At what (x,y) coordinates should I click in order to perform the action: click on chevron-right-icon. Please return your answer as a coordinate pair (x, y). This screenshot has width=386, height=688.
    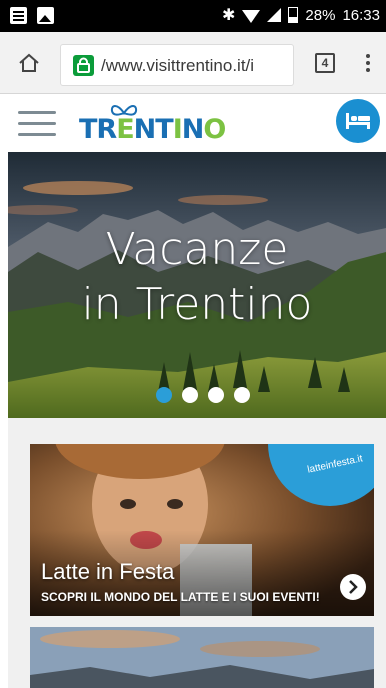
    Looking at the image, I should click on (353, 587).